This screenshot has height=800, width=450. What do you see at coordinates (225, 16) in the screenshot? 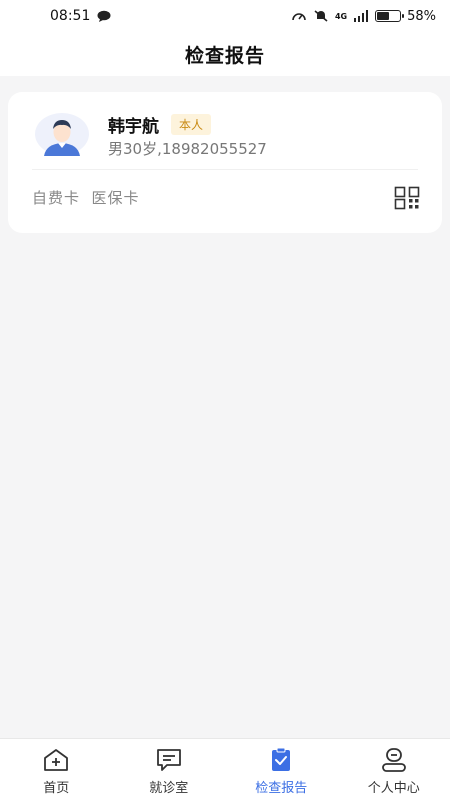
I see `status-bar: 08:51 4G 58%` at bounding box center [225, 16].